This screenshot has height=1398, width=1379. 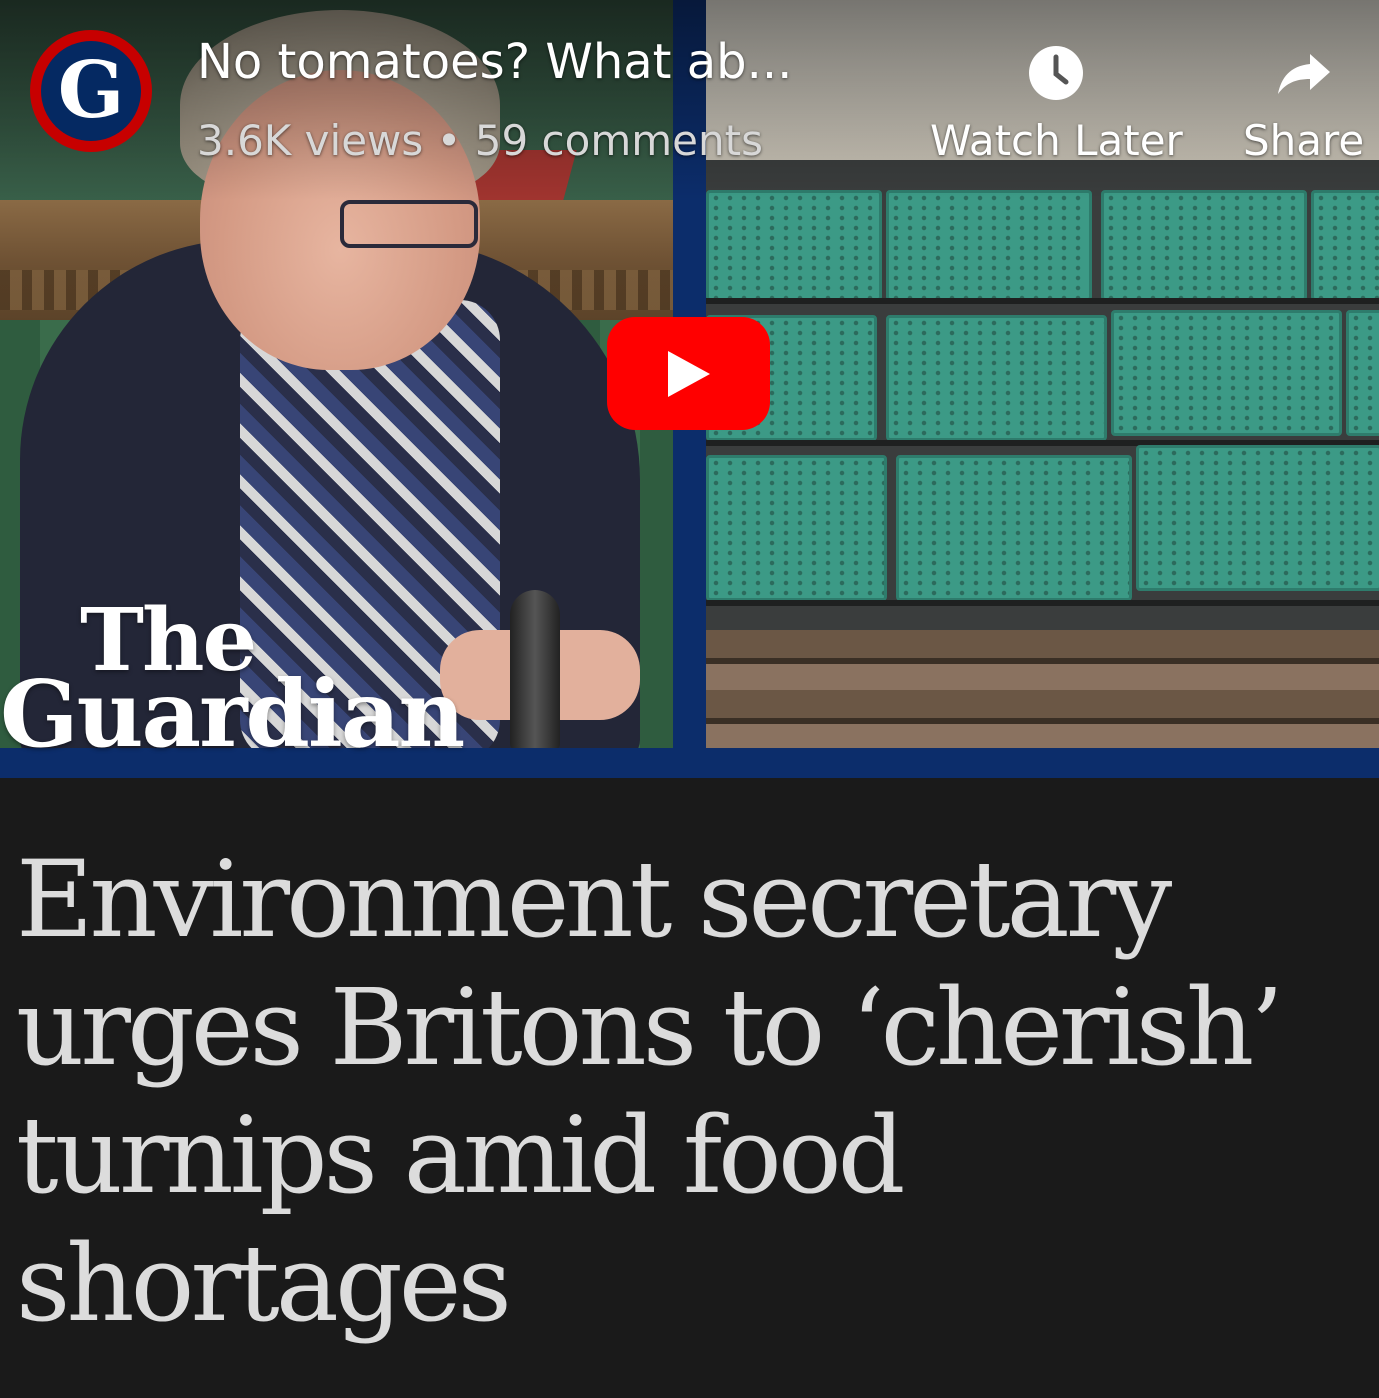 I want to click on play-button, so click(x=688, y=373).